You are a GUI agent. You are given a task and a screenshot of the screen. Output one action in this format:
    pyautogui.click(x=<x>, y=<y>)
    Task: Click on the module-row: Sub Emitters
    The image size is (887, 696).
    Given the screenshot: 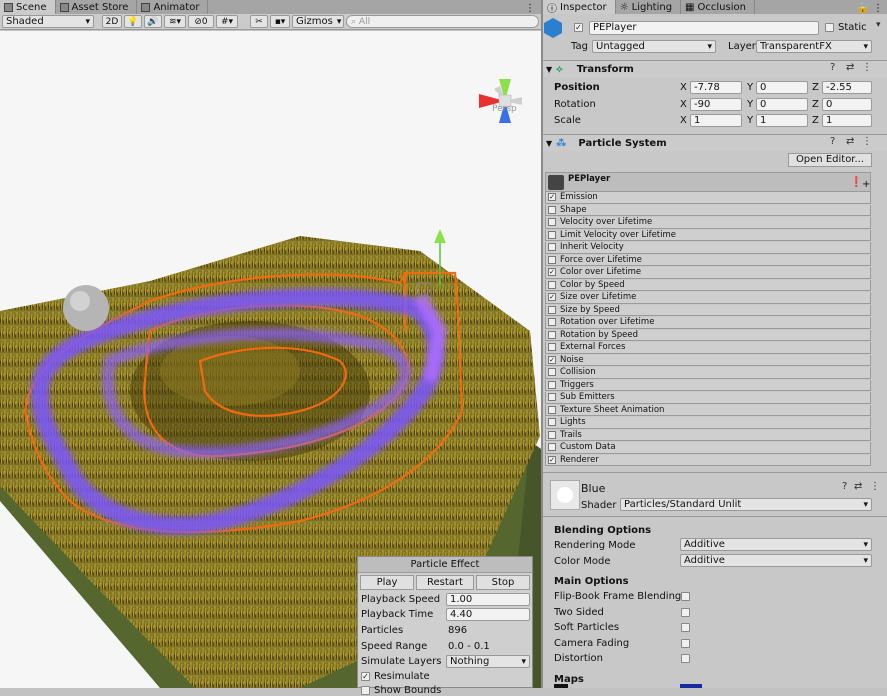 What is the action you would take?
    pyautogui.click(x=708, y=398)
    